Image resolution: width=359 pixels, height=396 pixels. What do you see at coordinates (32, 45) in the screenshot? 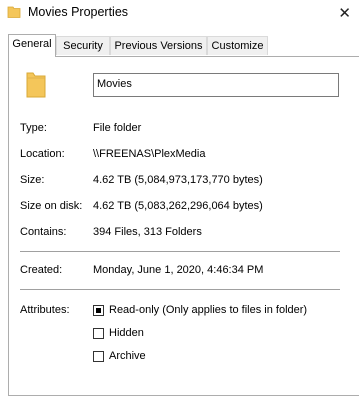
I see `tab-general: General` at bounding box center [32, 45].